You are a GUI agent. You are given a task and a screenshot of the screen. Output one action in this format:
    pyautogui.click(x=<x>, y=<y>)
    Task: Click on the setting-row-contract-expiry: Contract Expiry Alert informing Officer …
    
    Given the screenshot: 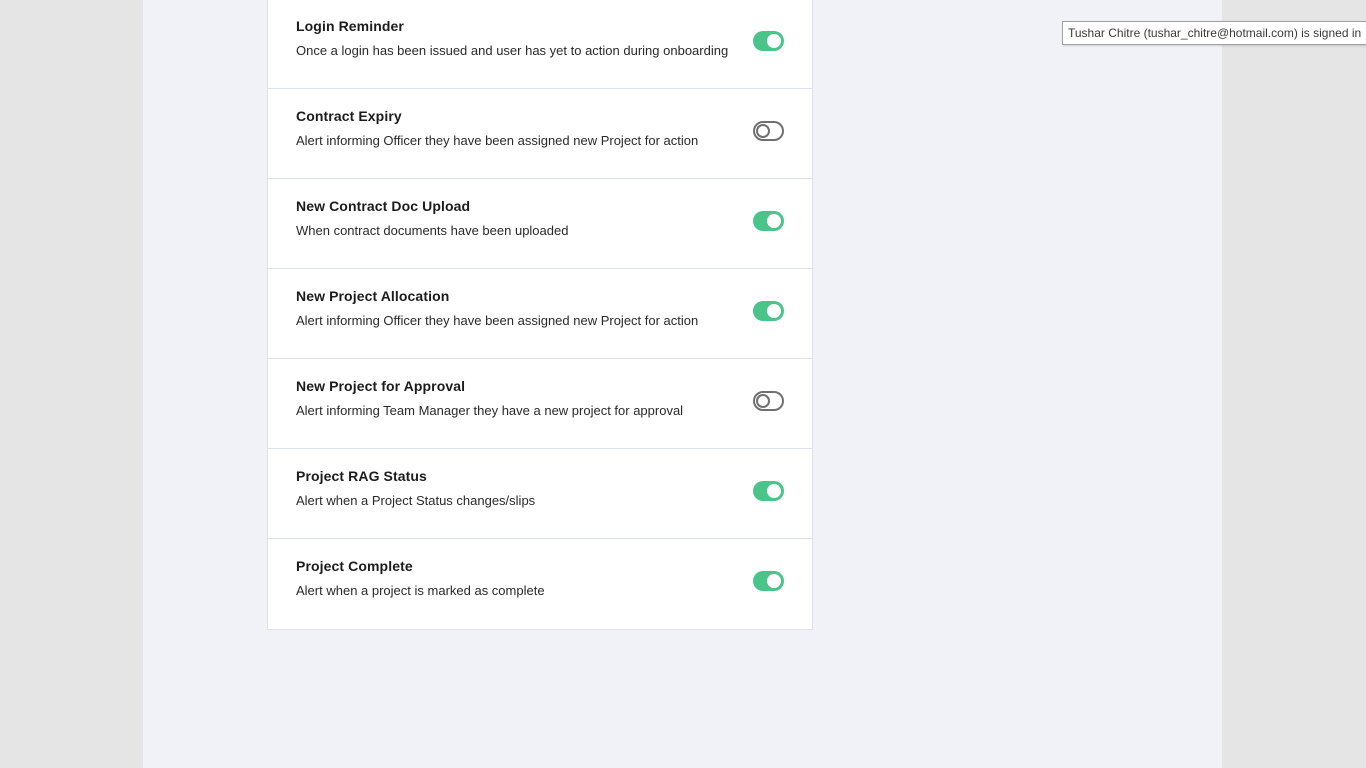 What is the action you would take?
    pyautogui.click(x=540, y=134)
    